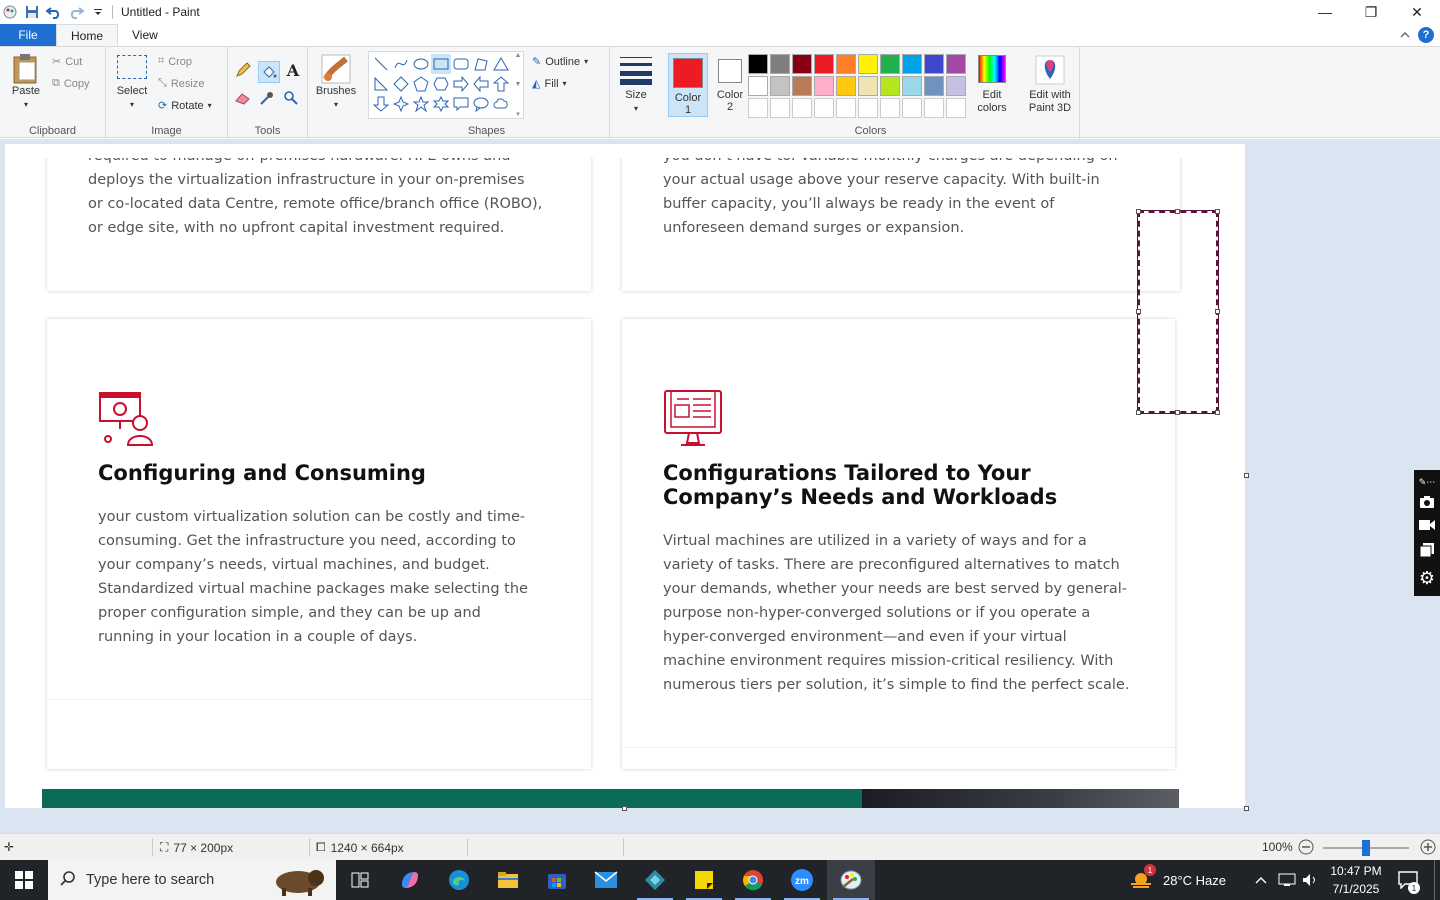 Image resolution: width=1440 pixels, height=900 pixels. I want to click on zoom-out-icon, so click(1306, 847).